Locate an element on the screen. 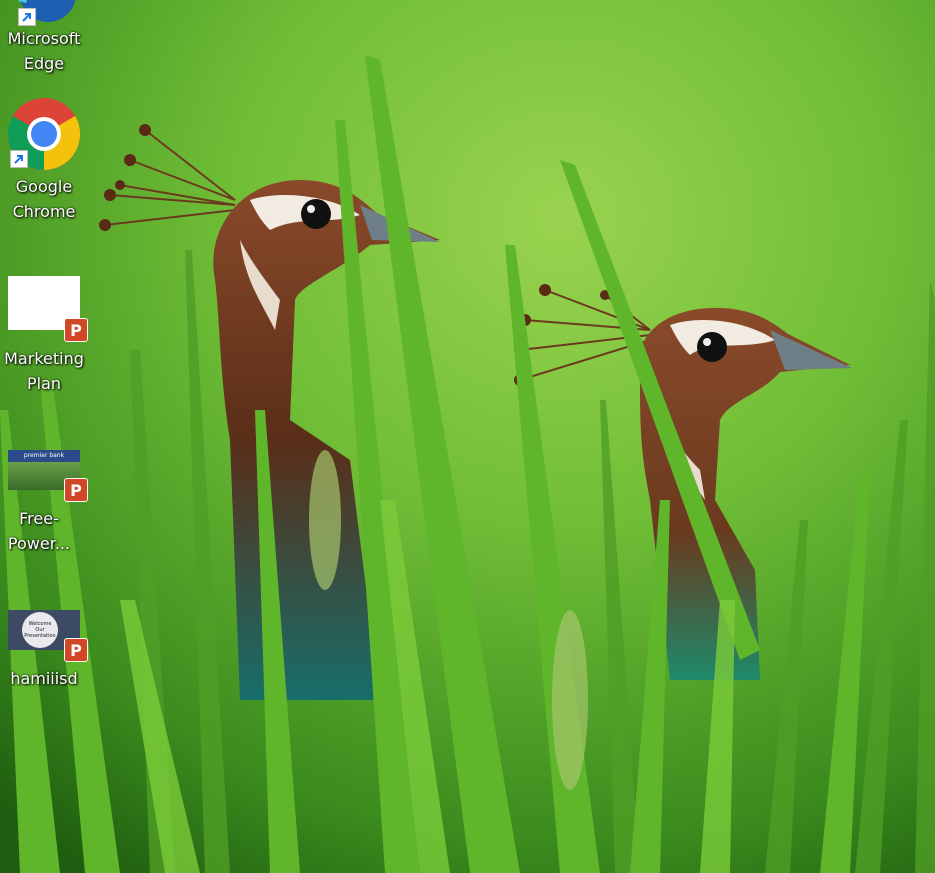  desktop-icon-microsoft-edge: Microsoft Edge is located at coordinates (44, 38).